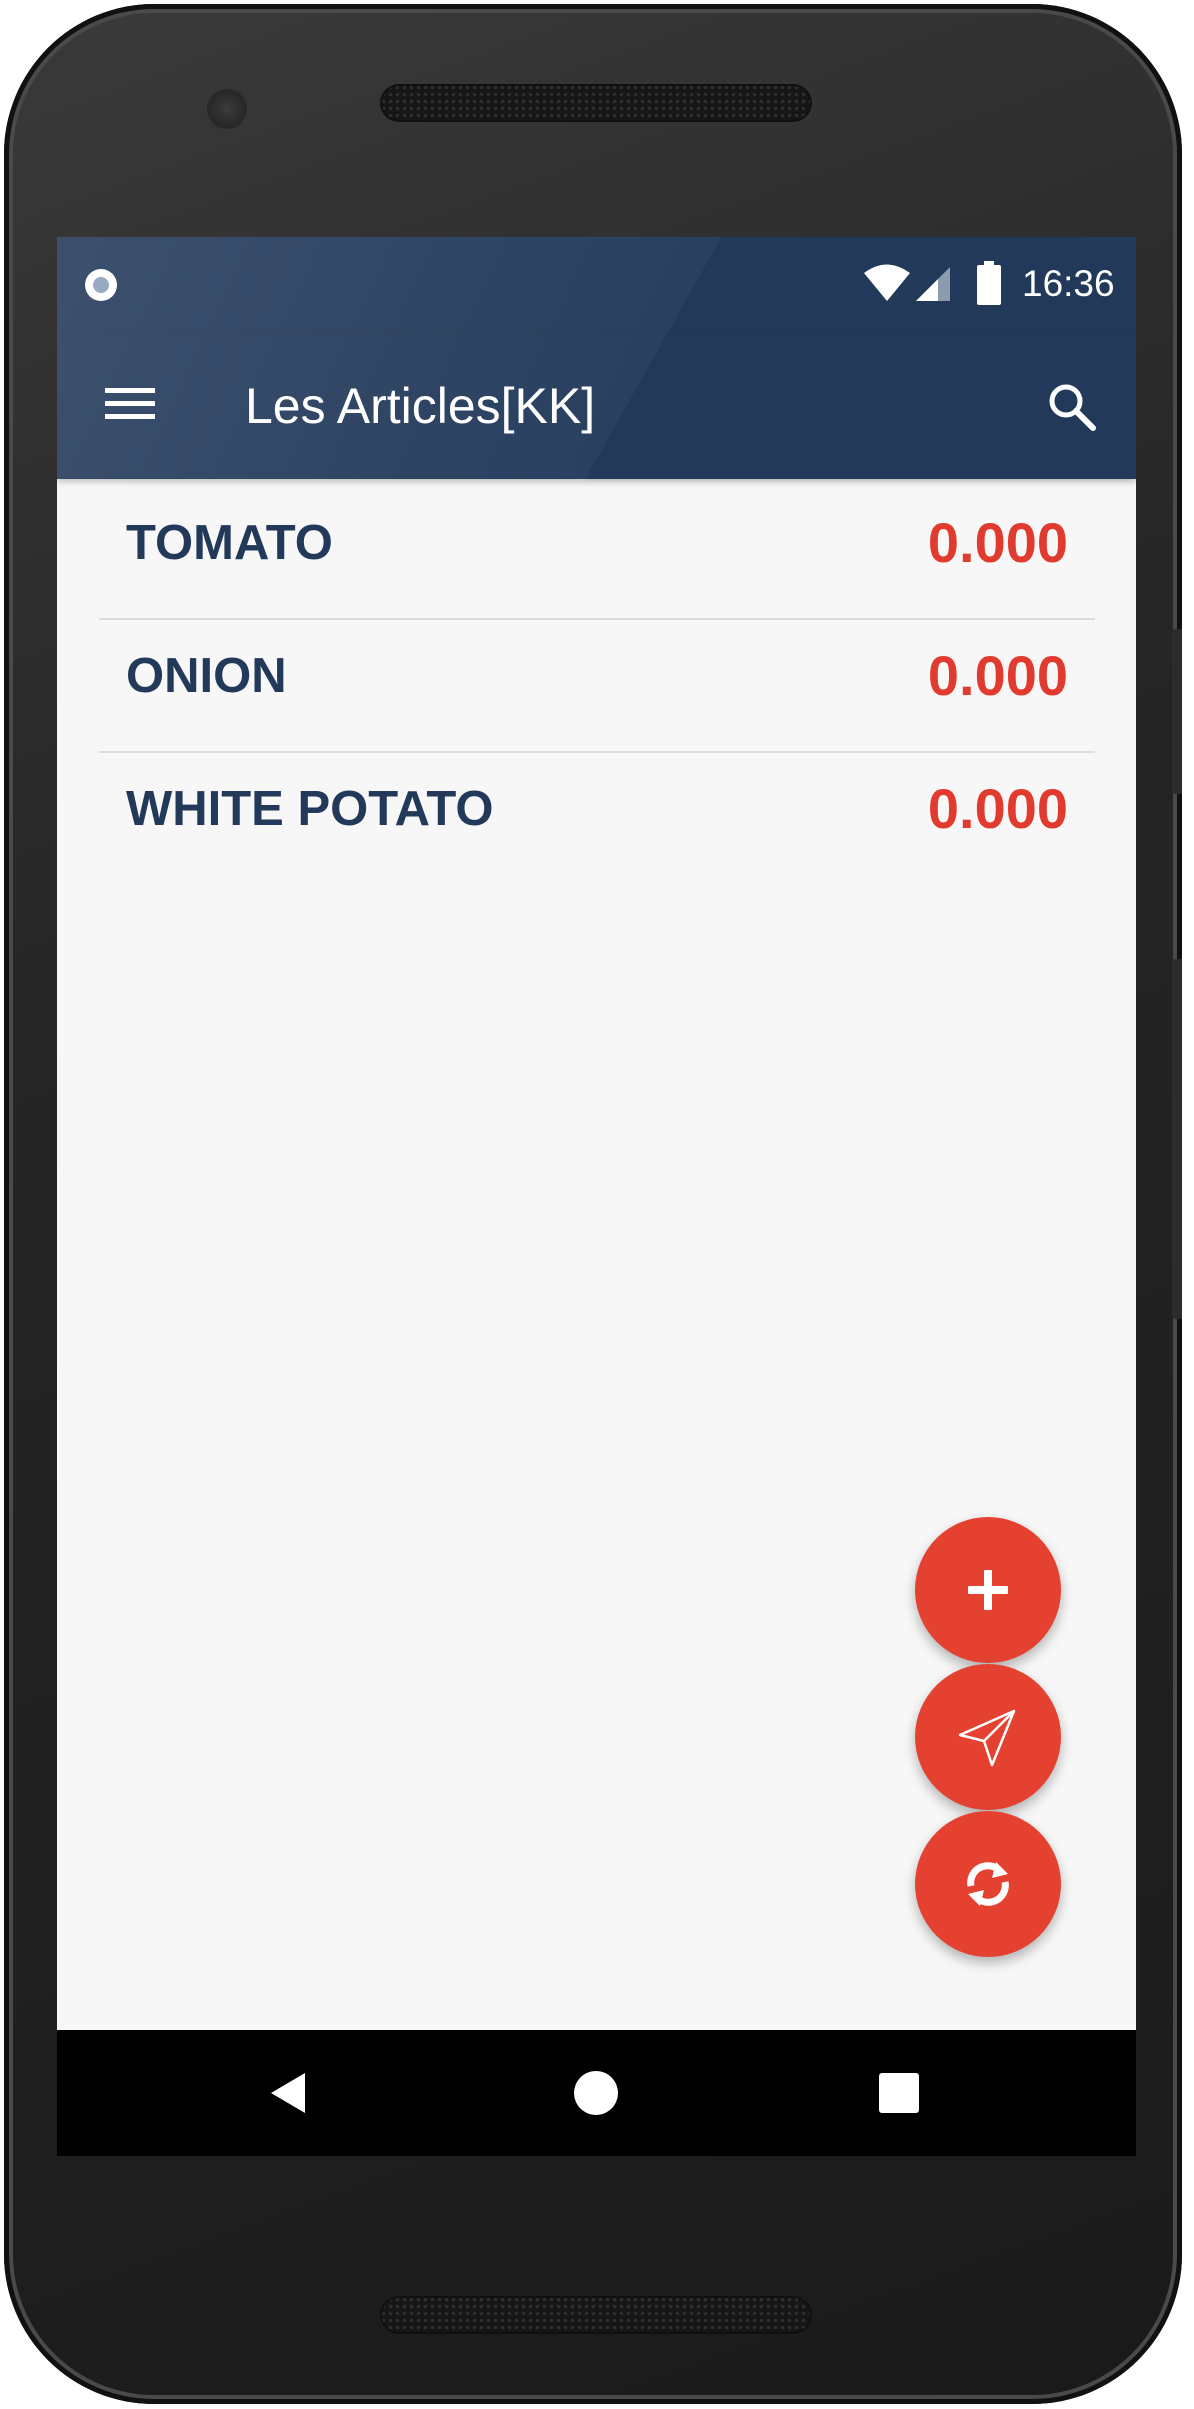  What do you see at coordinates (989, 283) in the screenshot?
I see `battery-icon` at bounding box center [989, 283].